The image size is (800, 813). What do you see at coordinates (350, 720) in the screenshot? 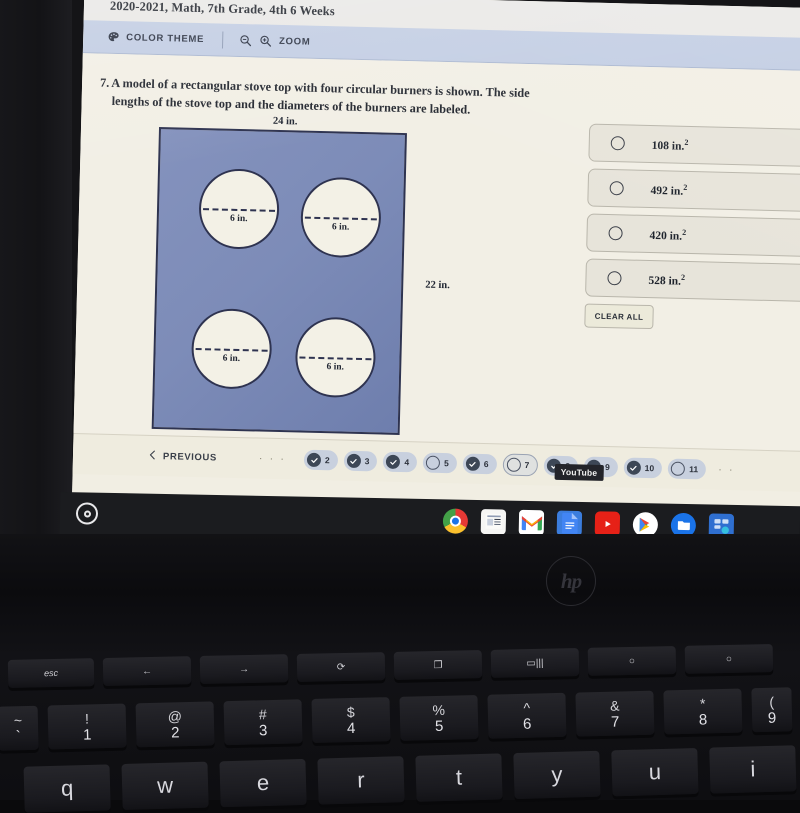
I see `key-4: $ 4` at bounding box center [350, 720].